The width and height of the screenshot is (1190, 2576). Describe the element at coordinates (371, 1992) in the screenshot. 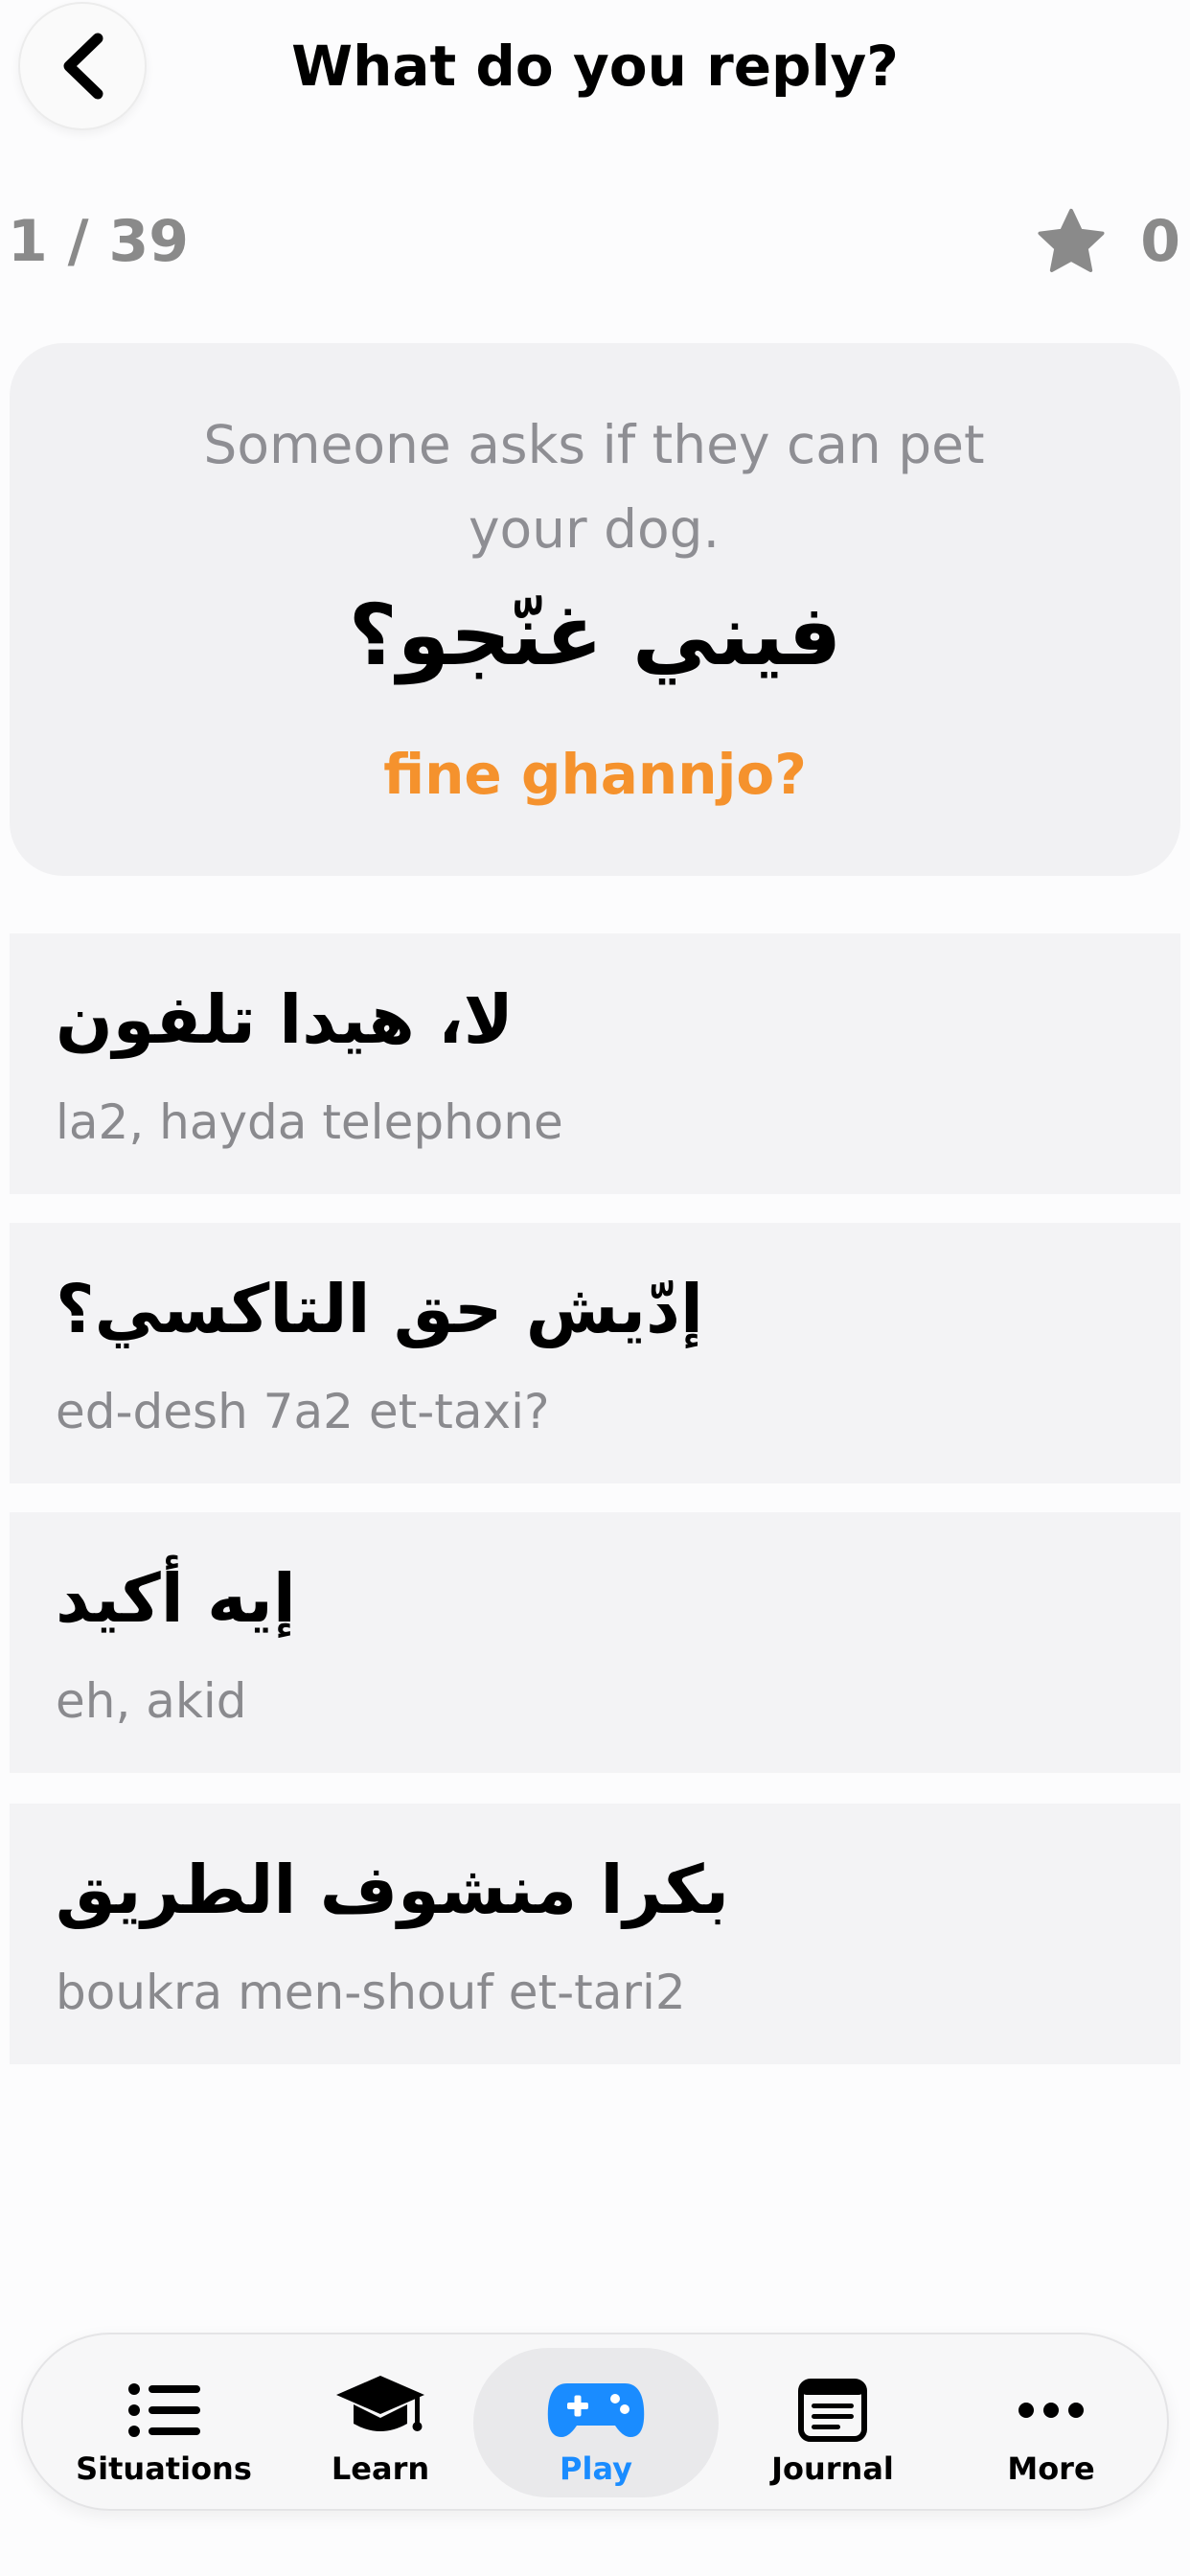

I see `option-transliteration: boukra men-shouf et-tari2` at that location.